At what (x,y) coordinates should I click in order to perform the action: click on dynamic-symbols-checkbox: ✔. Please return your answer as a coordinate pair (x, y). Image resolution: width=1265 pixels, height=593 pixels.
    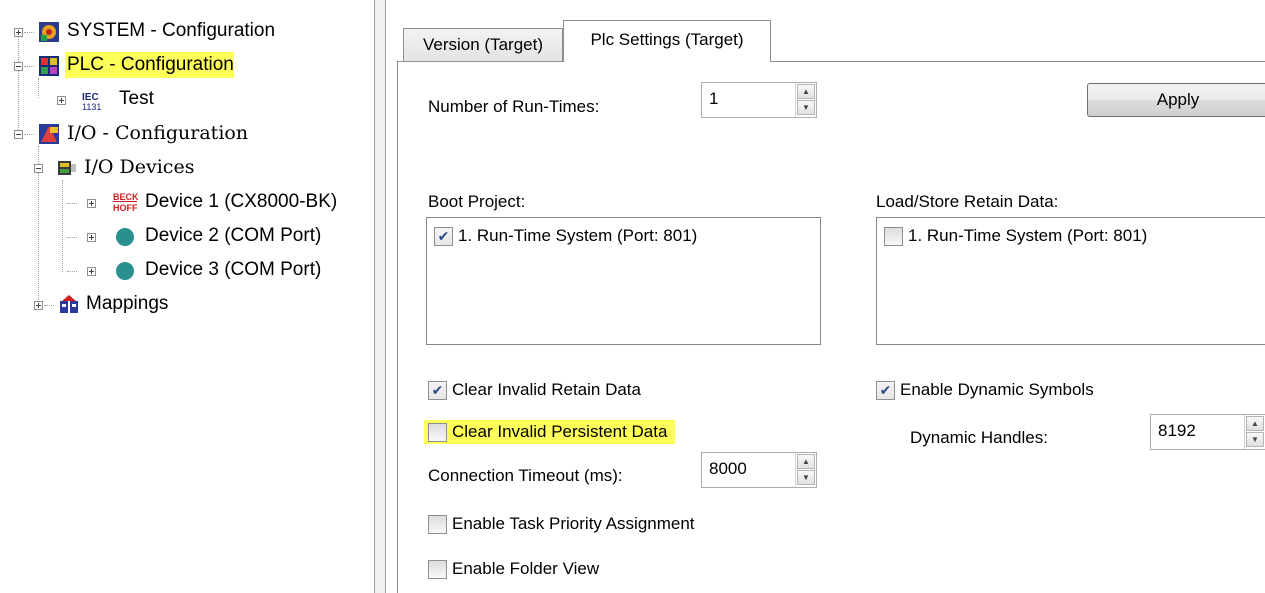
    Looking at the image, I should click on (885, 390).